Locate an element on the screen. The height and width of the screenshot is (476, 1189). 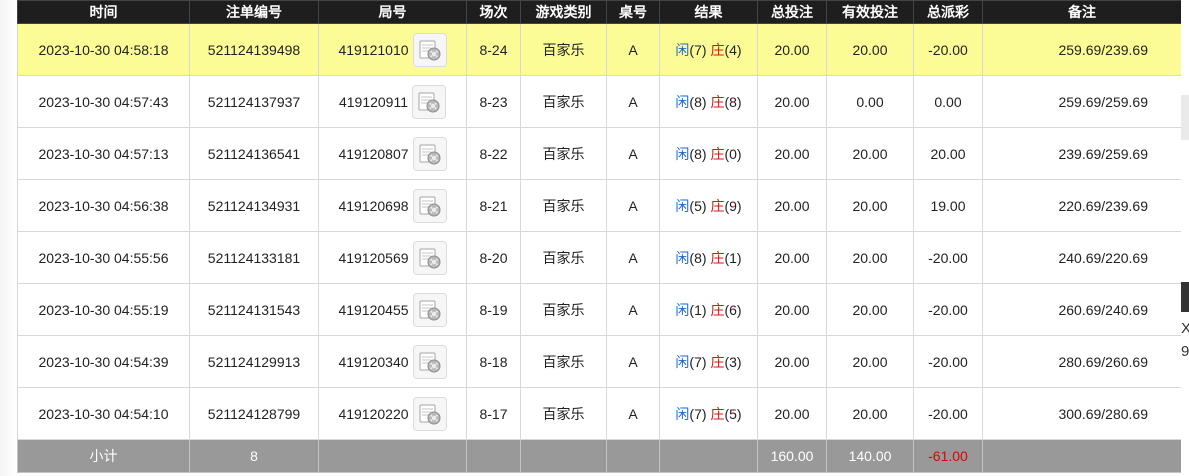
column-header-valid-bet: 有效投注 is located at coordinates (870, 12).